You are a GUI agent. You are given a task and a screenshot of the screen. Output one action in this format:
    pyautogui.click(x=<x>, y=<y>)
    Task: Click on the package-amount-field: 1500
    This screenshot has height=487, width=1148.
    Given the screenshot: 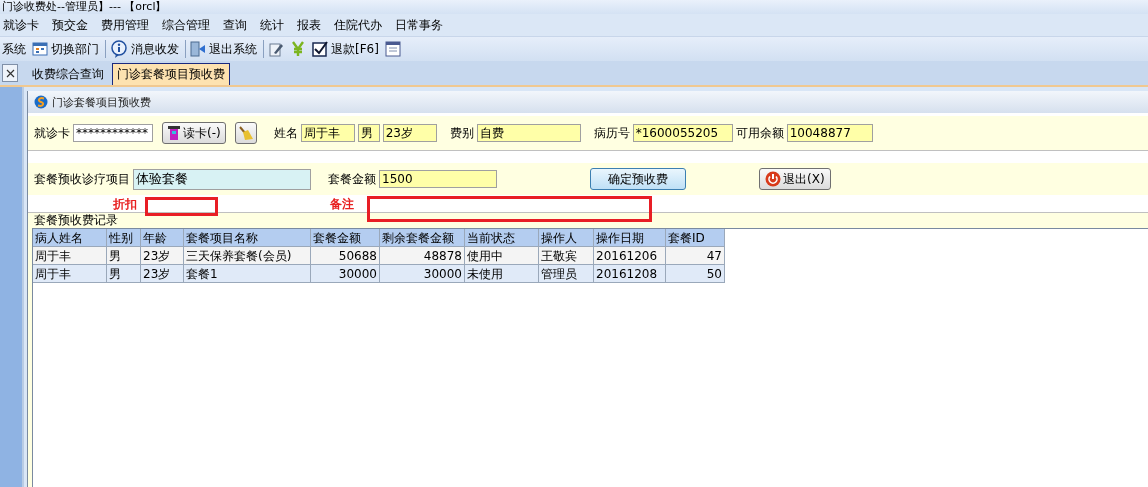 What is the action you would take?
    pyautogui.click(x=438, y=179)
    